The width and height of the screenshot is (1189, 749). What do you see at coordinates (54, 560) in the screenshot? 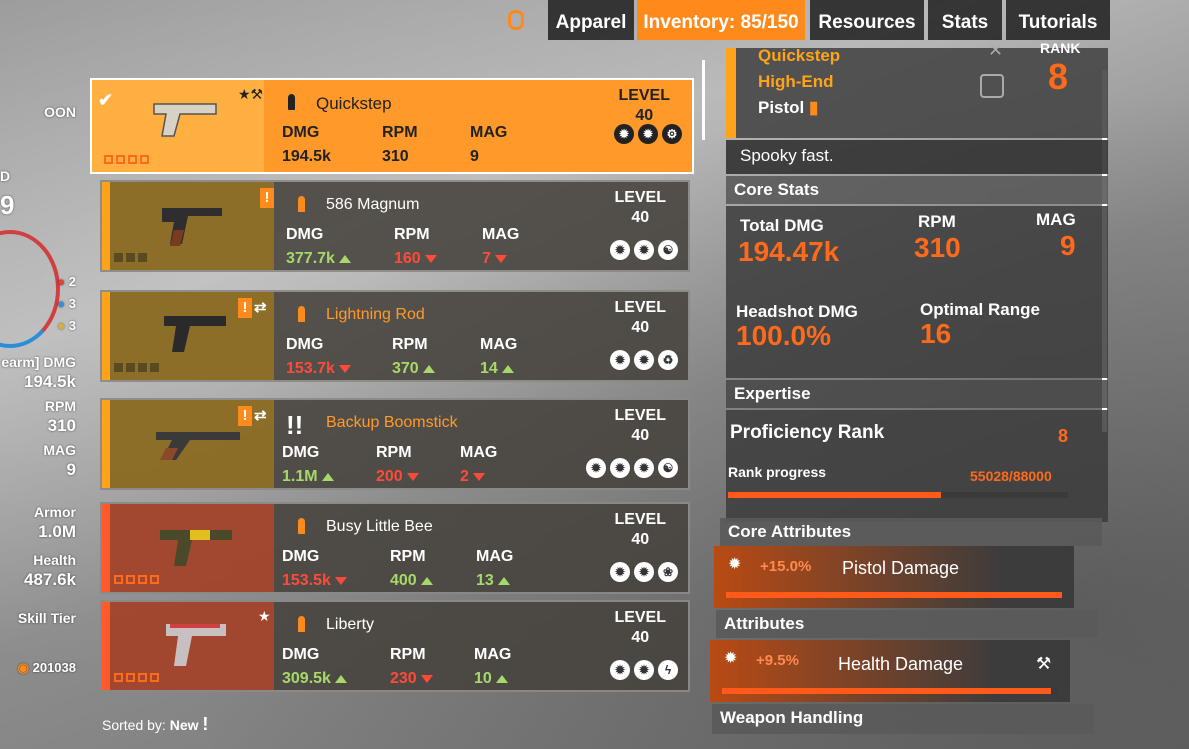
I see `health-label: Health` at bounding box center [54, 560].